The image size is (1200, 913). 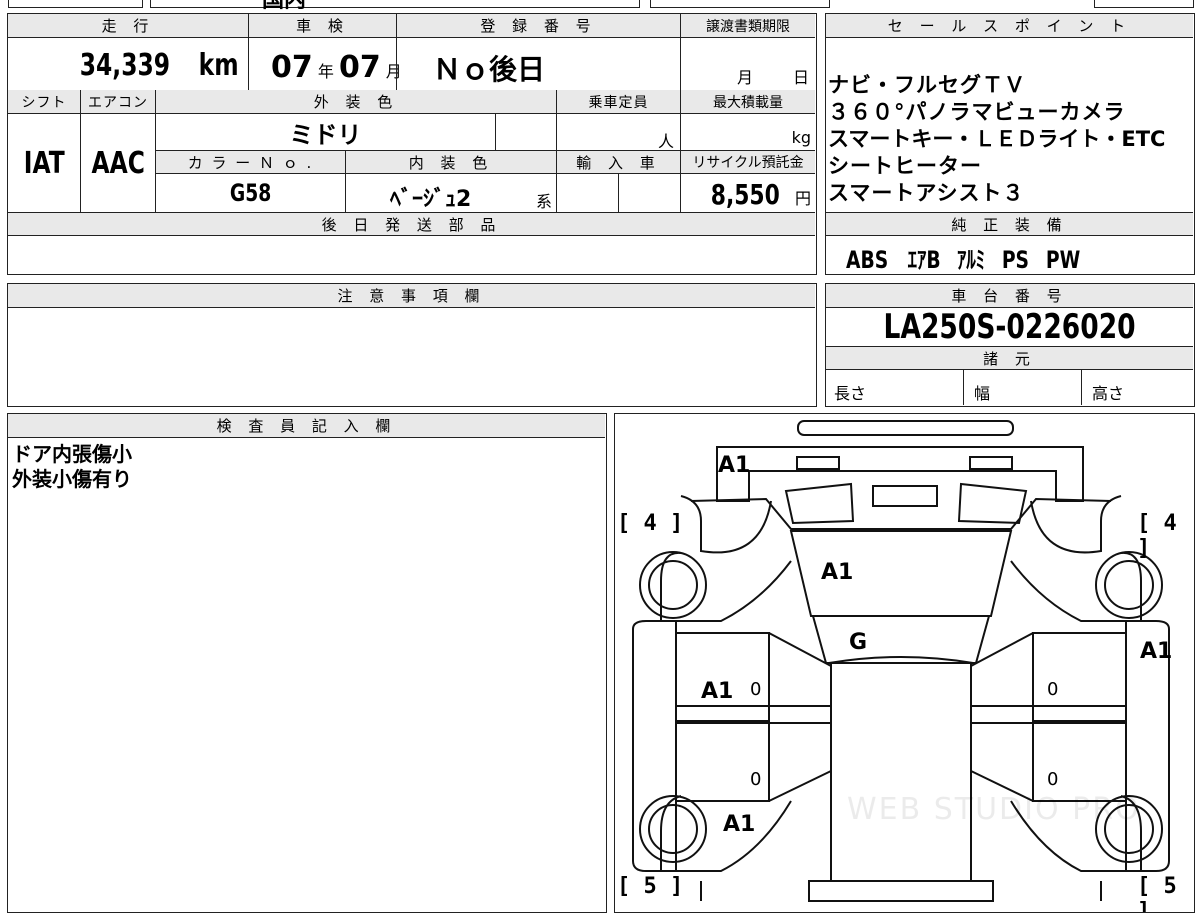 I want to click on exterior-color-value: ミドリ, so click(x=325, y=134).